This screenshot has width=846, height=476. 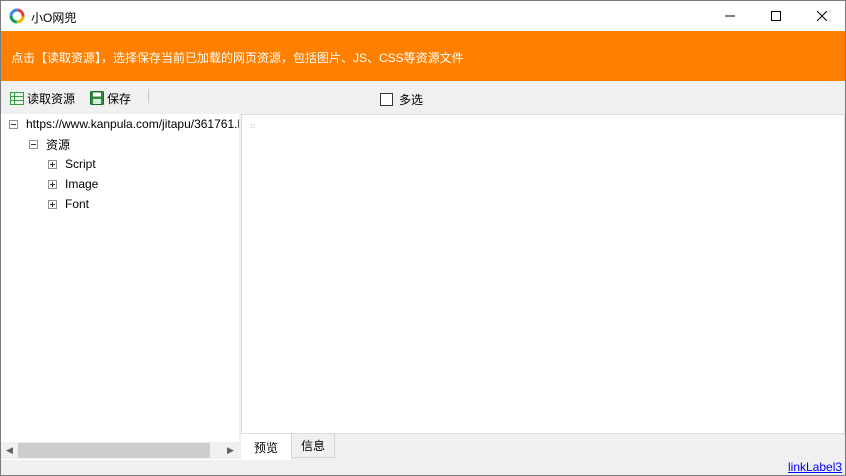 I want to click on save-label: 保存, so click(x=119, y=98).